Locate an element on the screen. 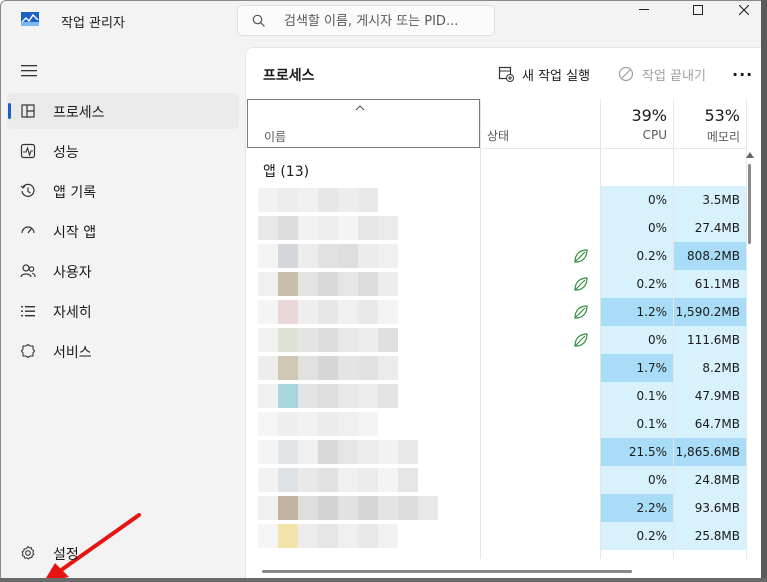  hamburger-menu-icon is located at coordinates (29, 71).